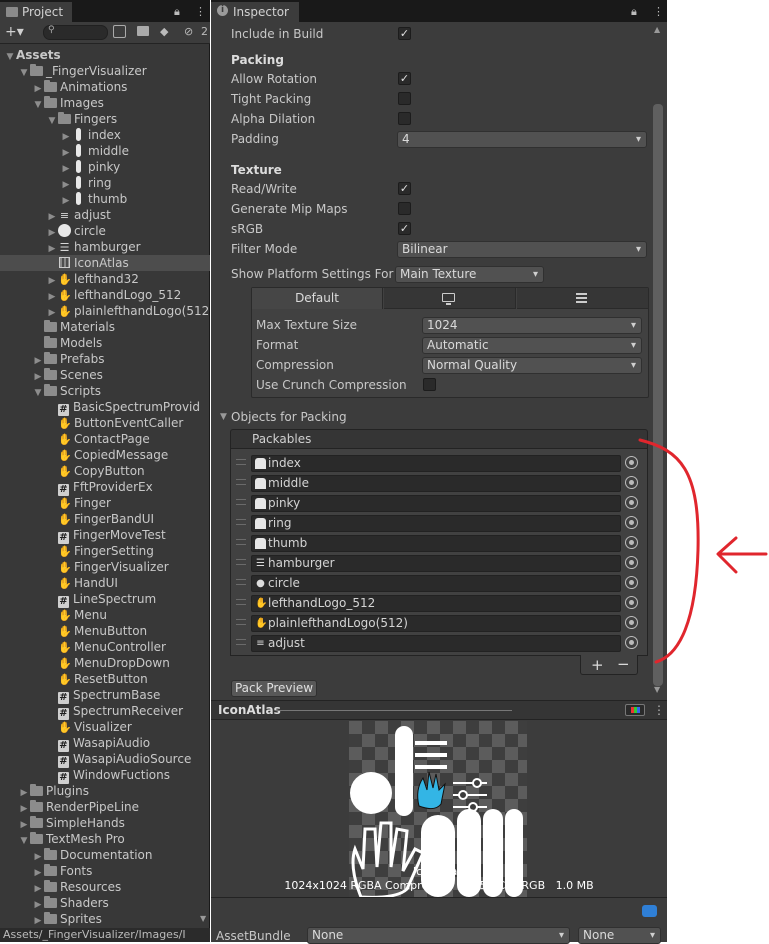  I want to click on tree-item: ▼ _FingerVisualizer, so click(105, 71).